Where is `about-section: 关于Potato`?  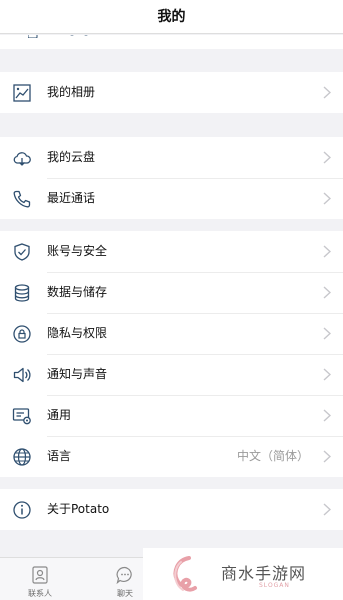 about-section: 关于Potato is located at coordinates (171, 509).